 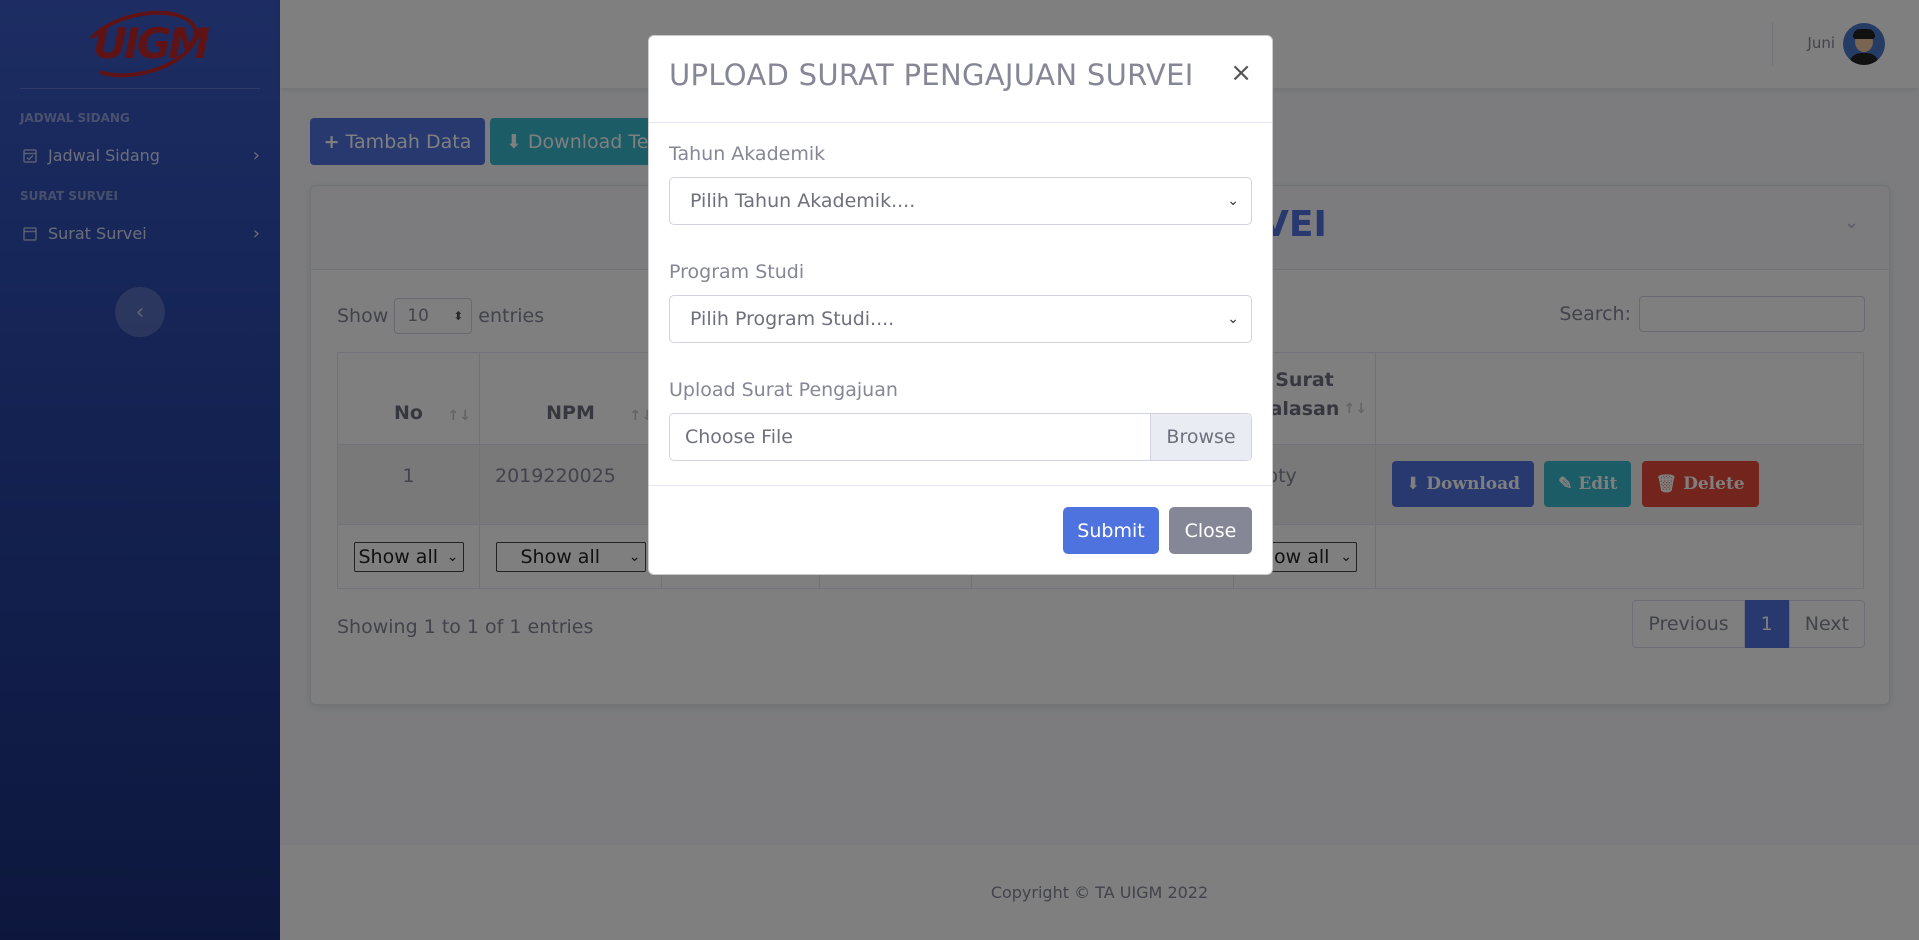 What do you see at coordinates (1111, 530) in the screenshot?
I see `submit-button: Submit` at bounding box center [1111, 530].